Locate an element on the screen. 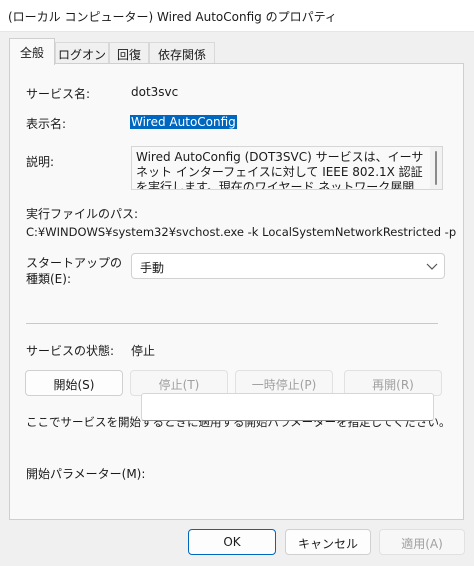 This screenshot has width=474, height=566. tab-logon: ログオン is located at coordinates (82, 53).